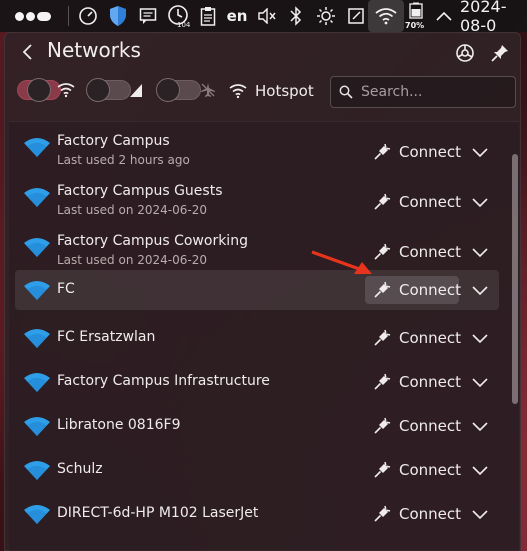 Image resolution: width=527 pixels, height=551 pixels. I want to click on airplane-mode-toggle, so click(178, 90).